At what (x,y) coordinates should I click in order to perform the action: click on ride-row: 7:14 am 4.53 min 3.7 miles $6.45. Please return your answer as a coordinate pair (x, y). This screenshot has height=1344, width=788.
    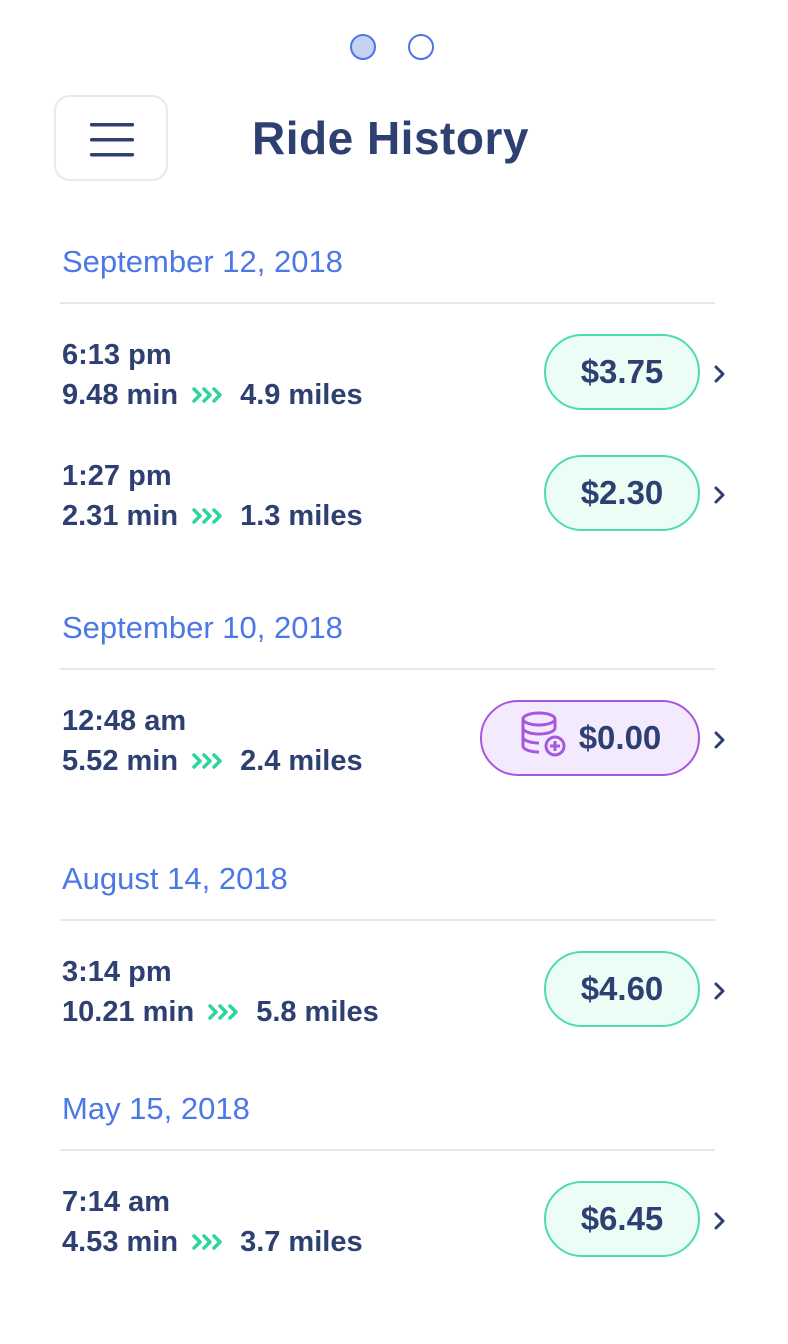
    Looking at the image, I should click on (394, 1227).